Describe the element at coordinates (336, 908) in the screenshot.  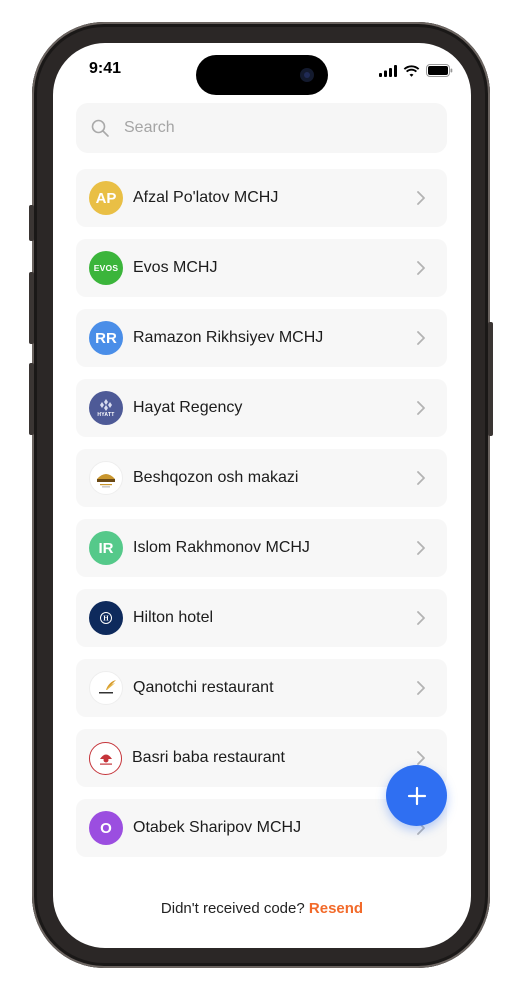
I see `resend-link: Resend` at that location.